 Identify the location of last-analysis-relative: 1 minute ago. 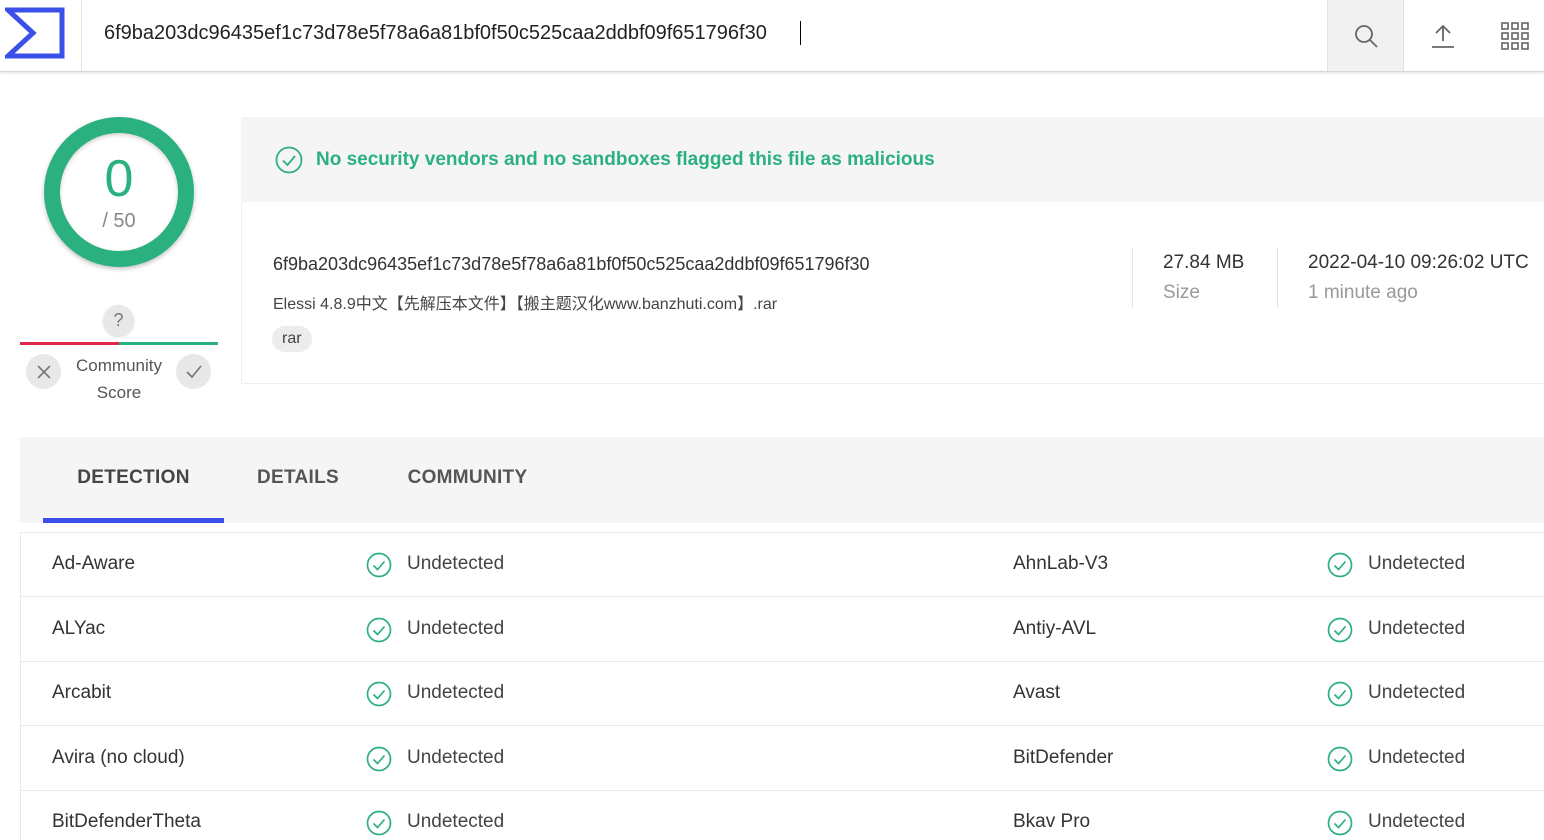
(1363, 292).